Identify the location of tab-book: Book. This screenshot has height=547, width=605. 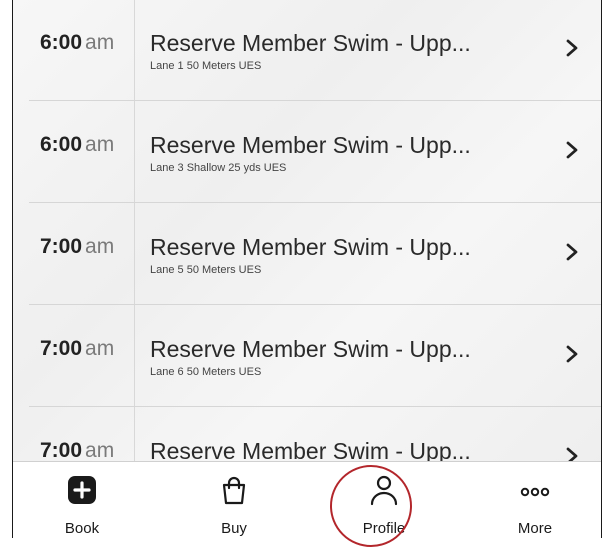
(82, 500).